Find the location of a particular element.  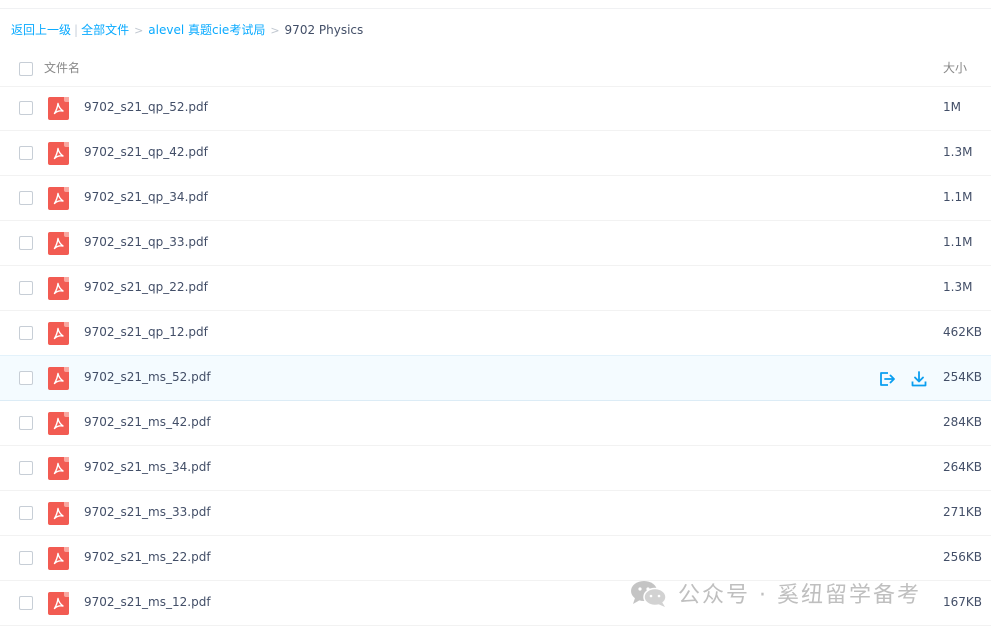

select-all-checkbox is located at coordinates (26, 69).